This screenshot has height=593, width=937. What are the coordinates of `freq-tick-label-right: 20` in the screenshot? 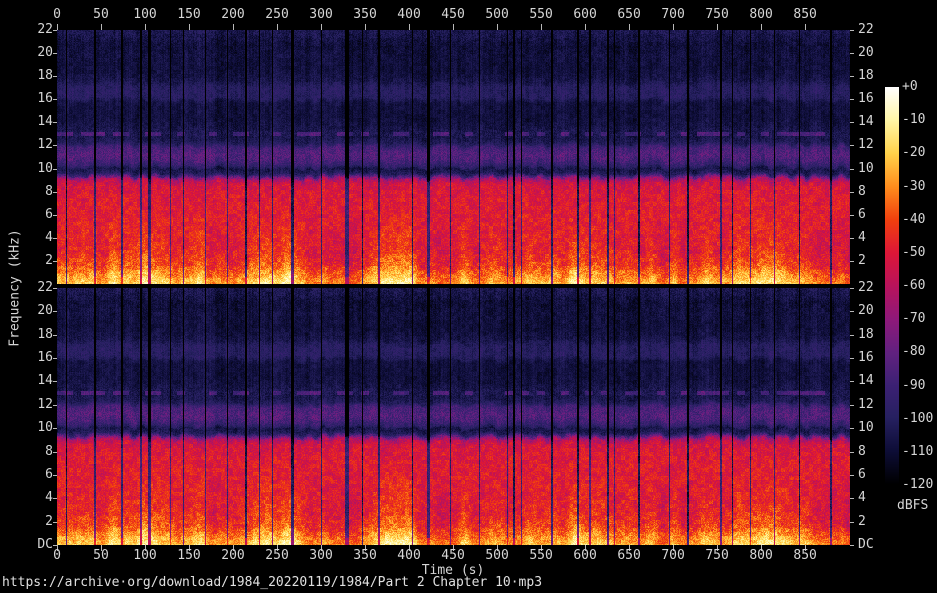 It's located at (866, 311).